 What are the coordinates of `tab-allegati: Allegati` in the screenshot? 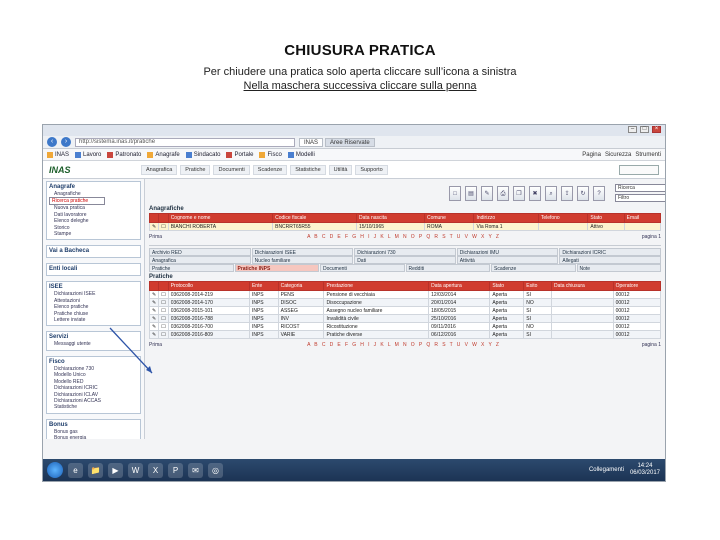 It's located at (610, 260).